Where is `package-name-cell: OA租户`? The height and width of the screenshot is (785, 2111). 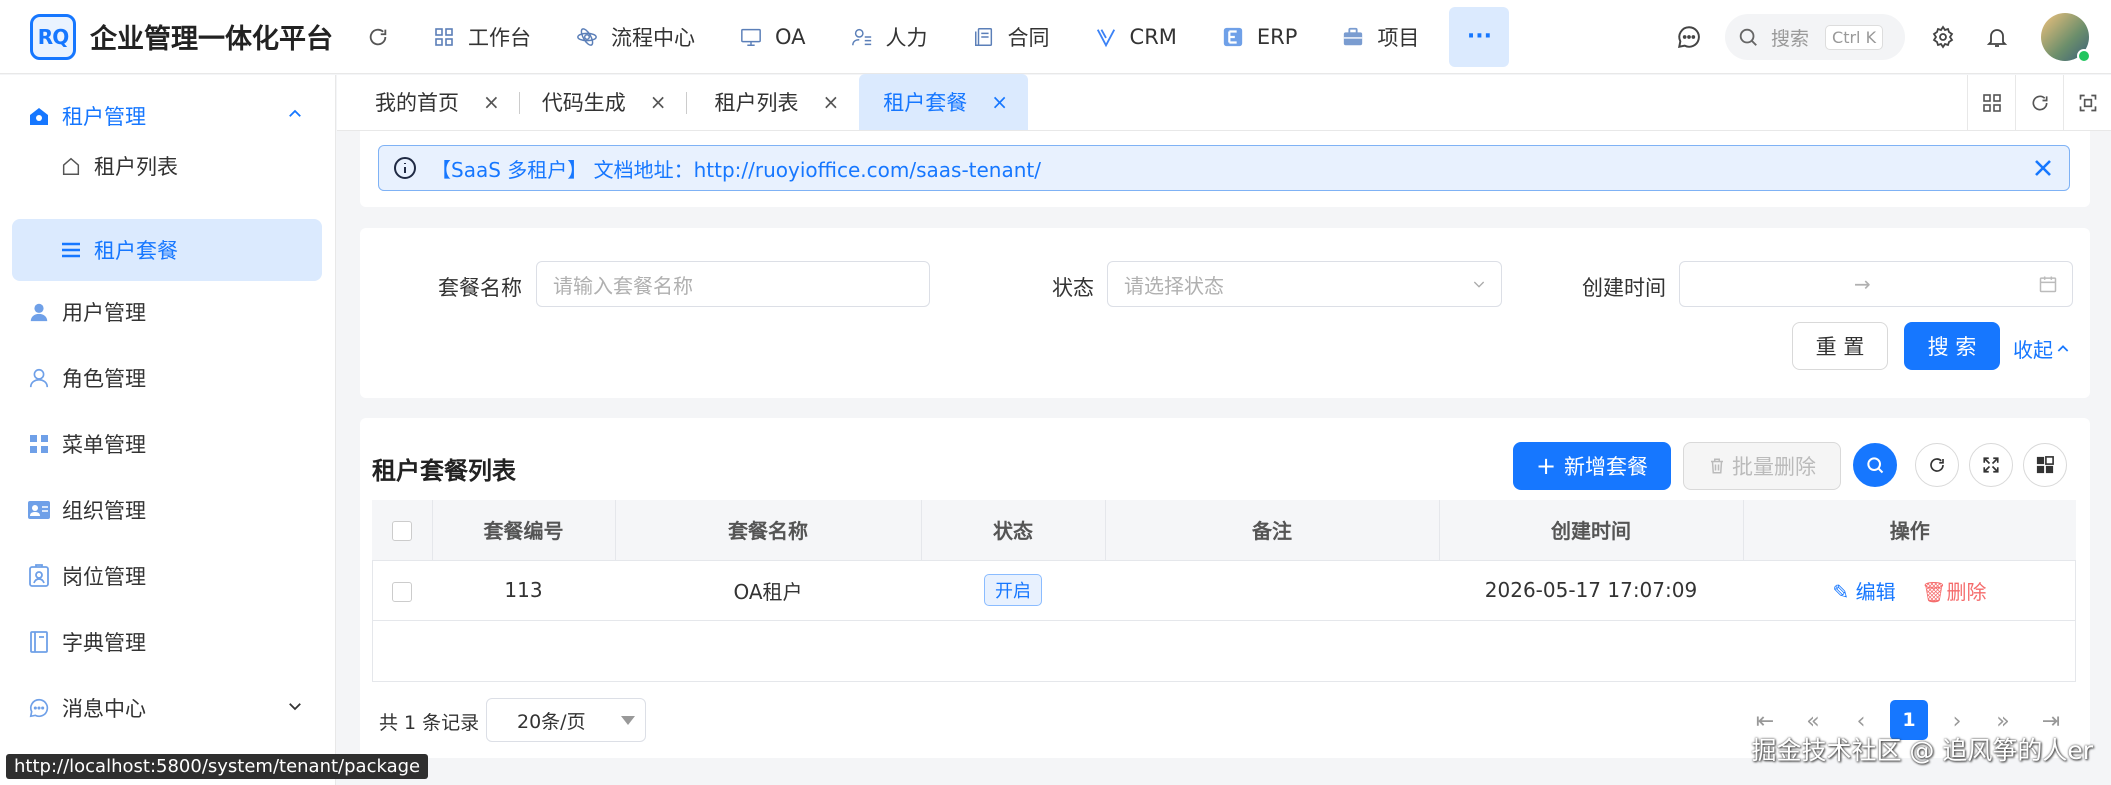
package-name-cell: OA租户 is located at coordinates (768, 590).